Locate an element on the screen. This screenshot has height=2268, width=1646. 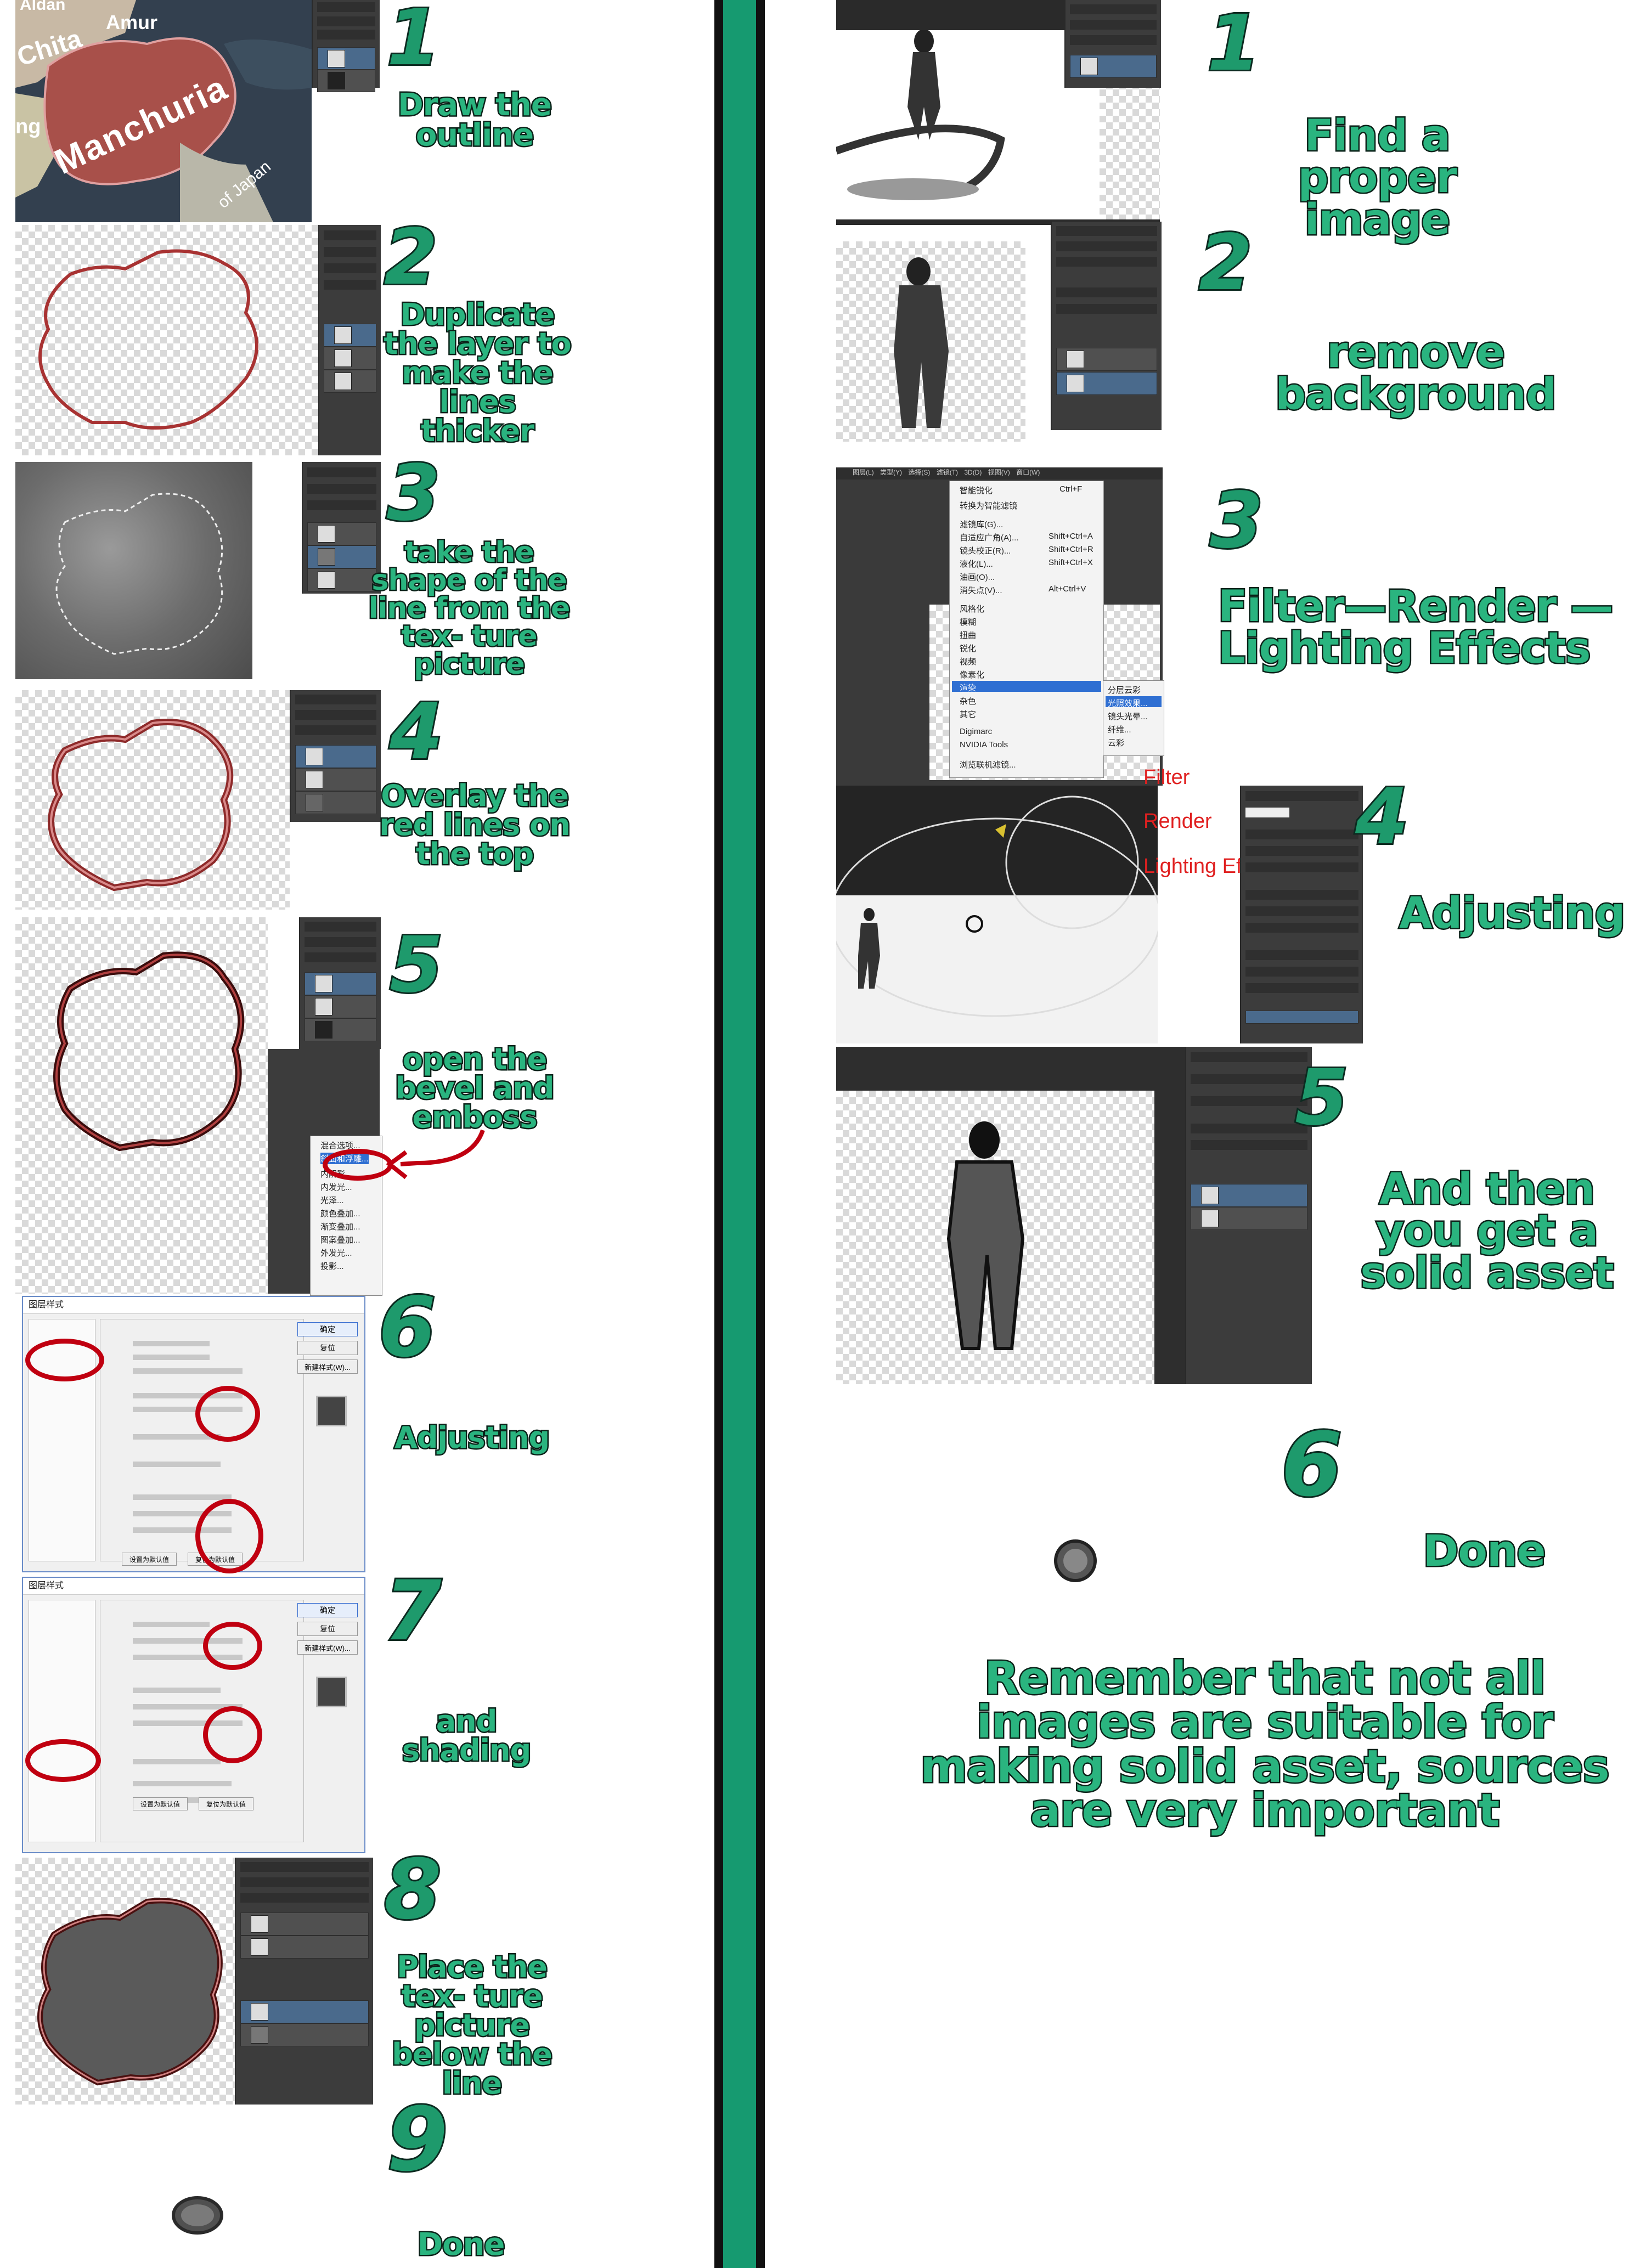
annotation-render: Render is located at coordinates (1177, 821).